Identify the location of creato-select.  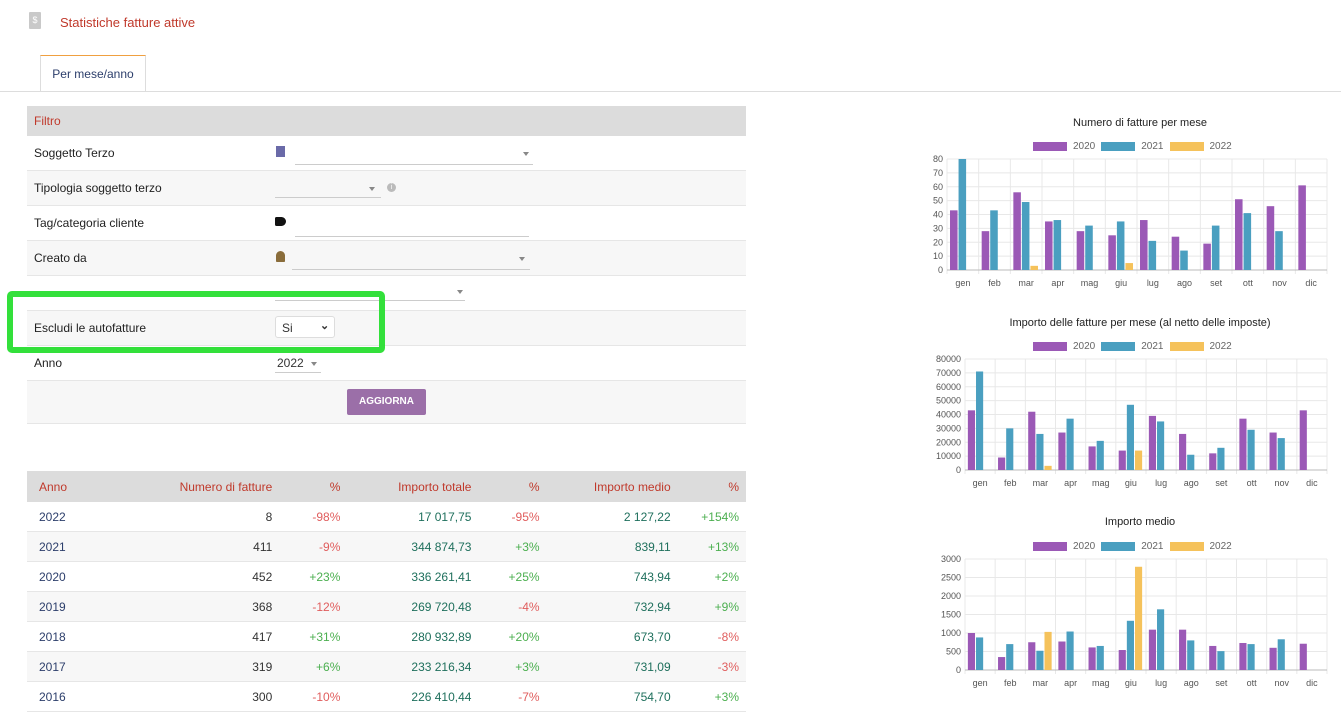
(411, 260).